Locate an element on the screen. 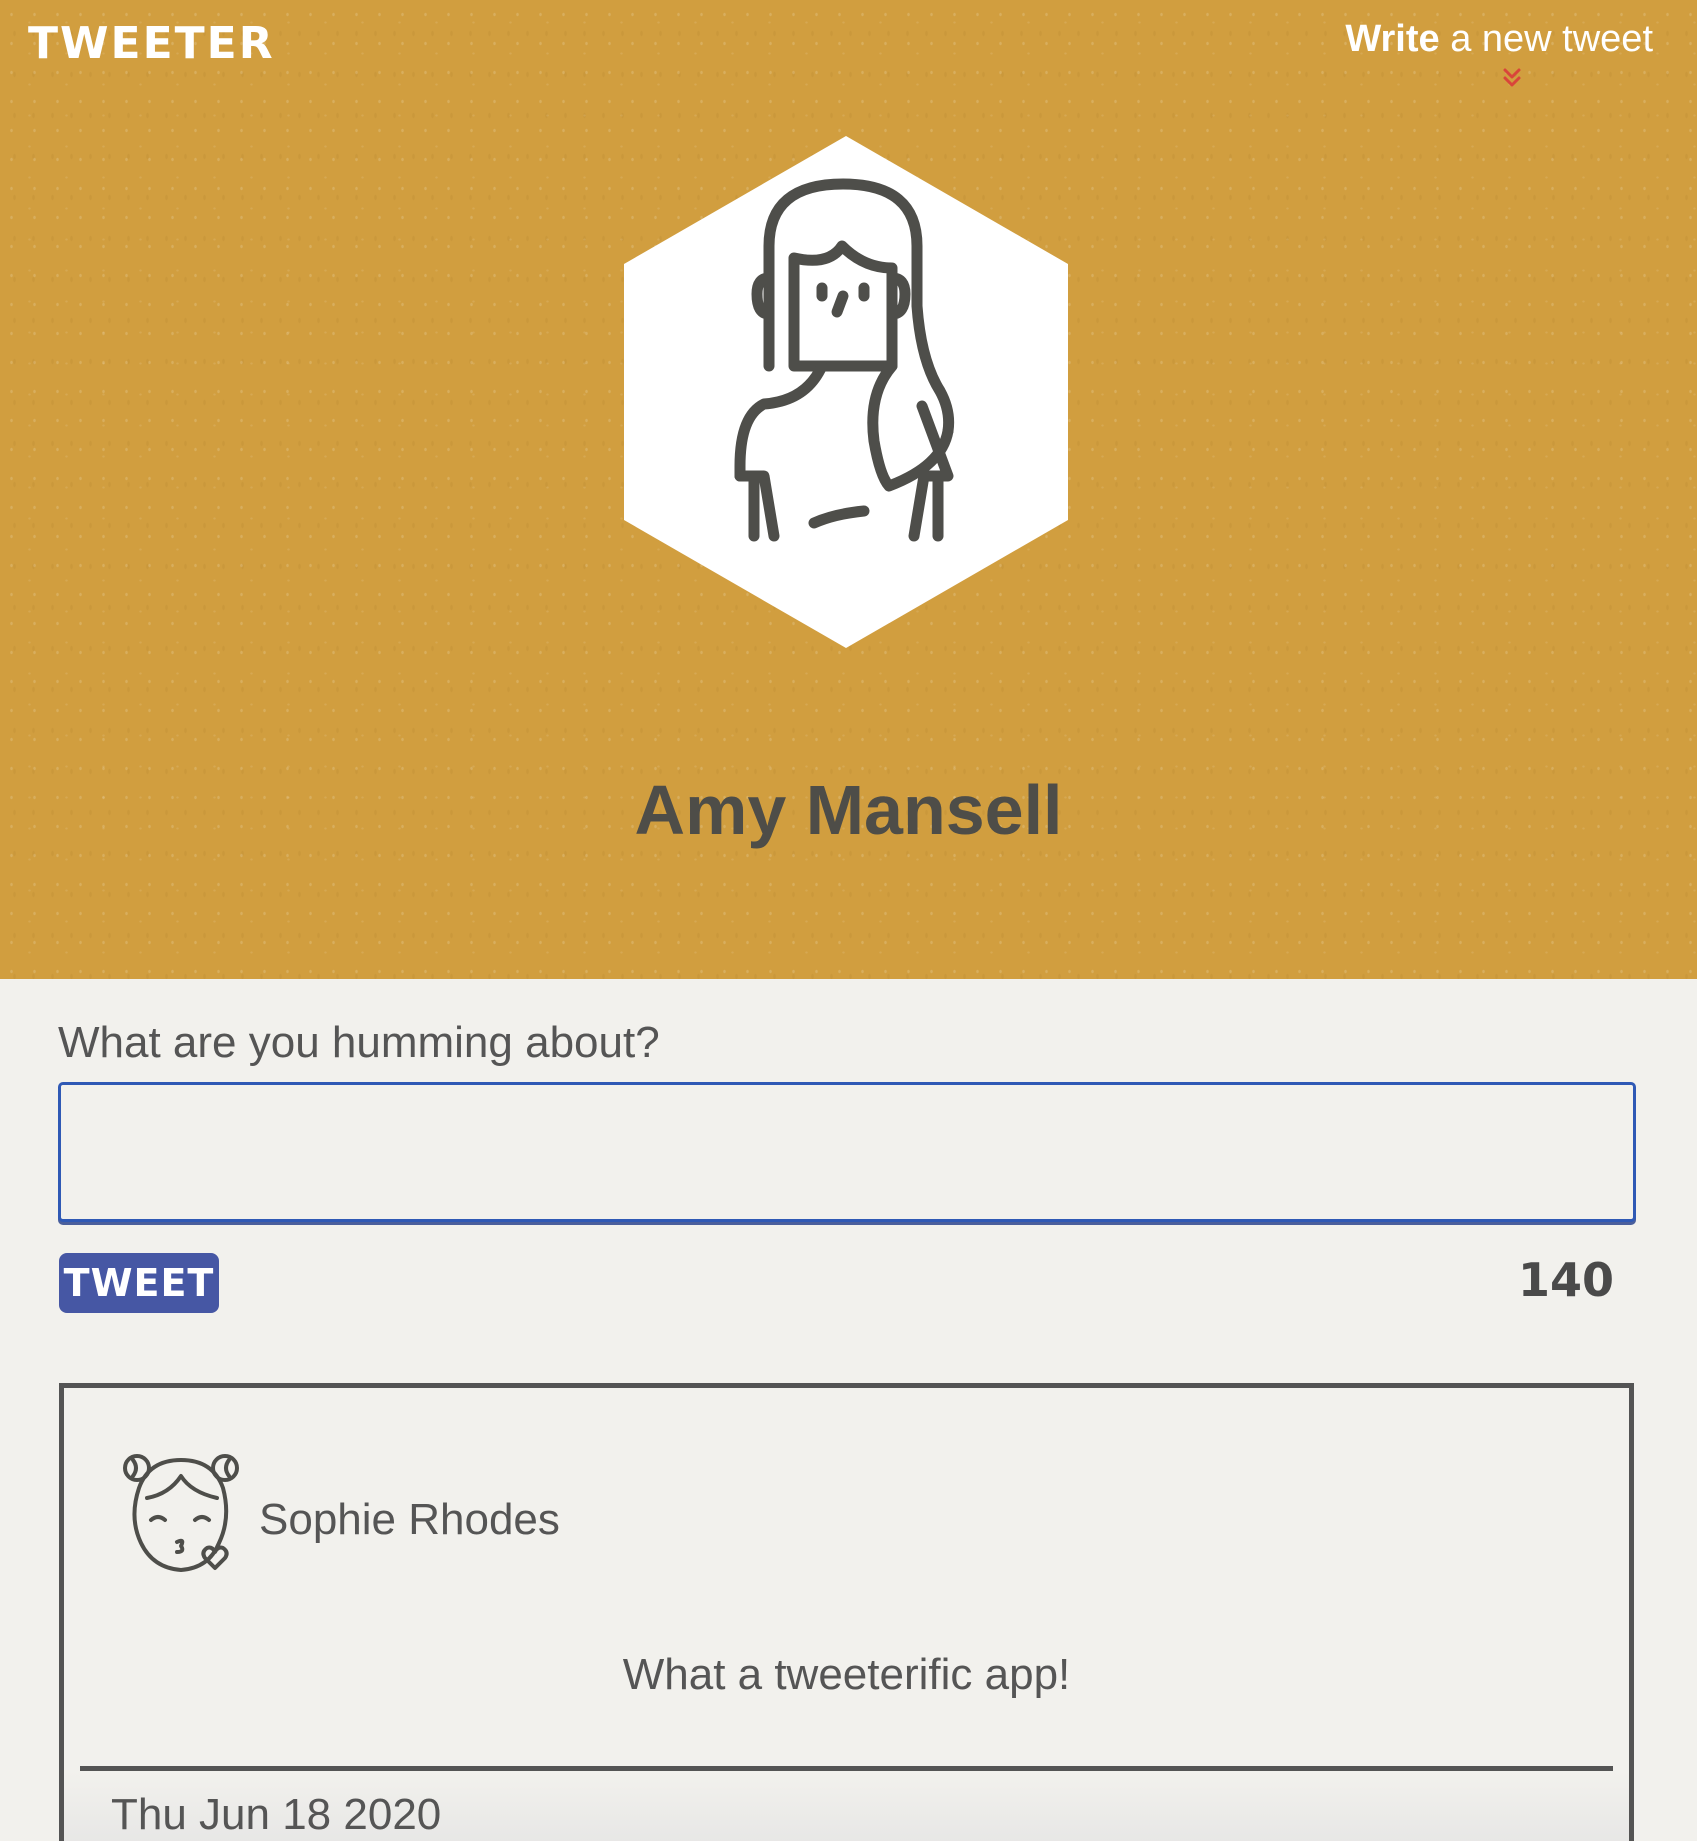 This screenshot has width=1697, height=1841. write-new-tweet-link: Write a new tweet is located at coordinates (1499, 39).